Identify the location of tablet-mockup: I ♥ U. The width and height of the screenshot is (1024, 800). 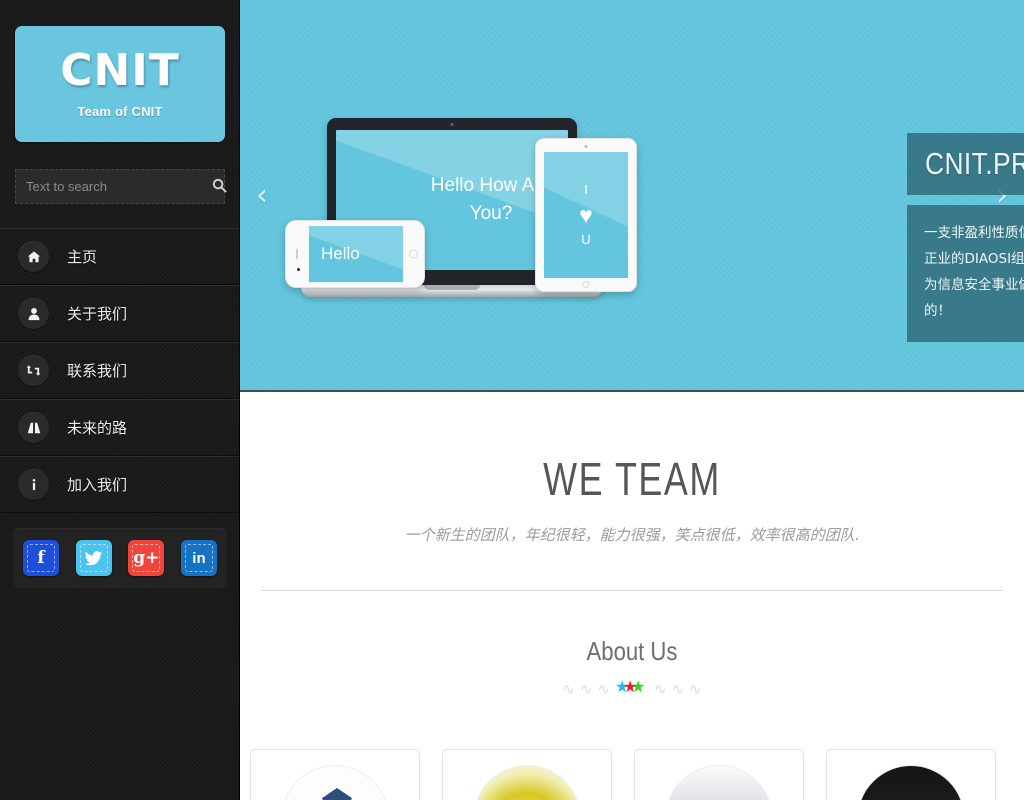
(586, 215).